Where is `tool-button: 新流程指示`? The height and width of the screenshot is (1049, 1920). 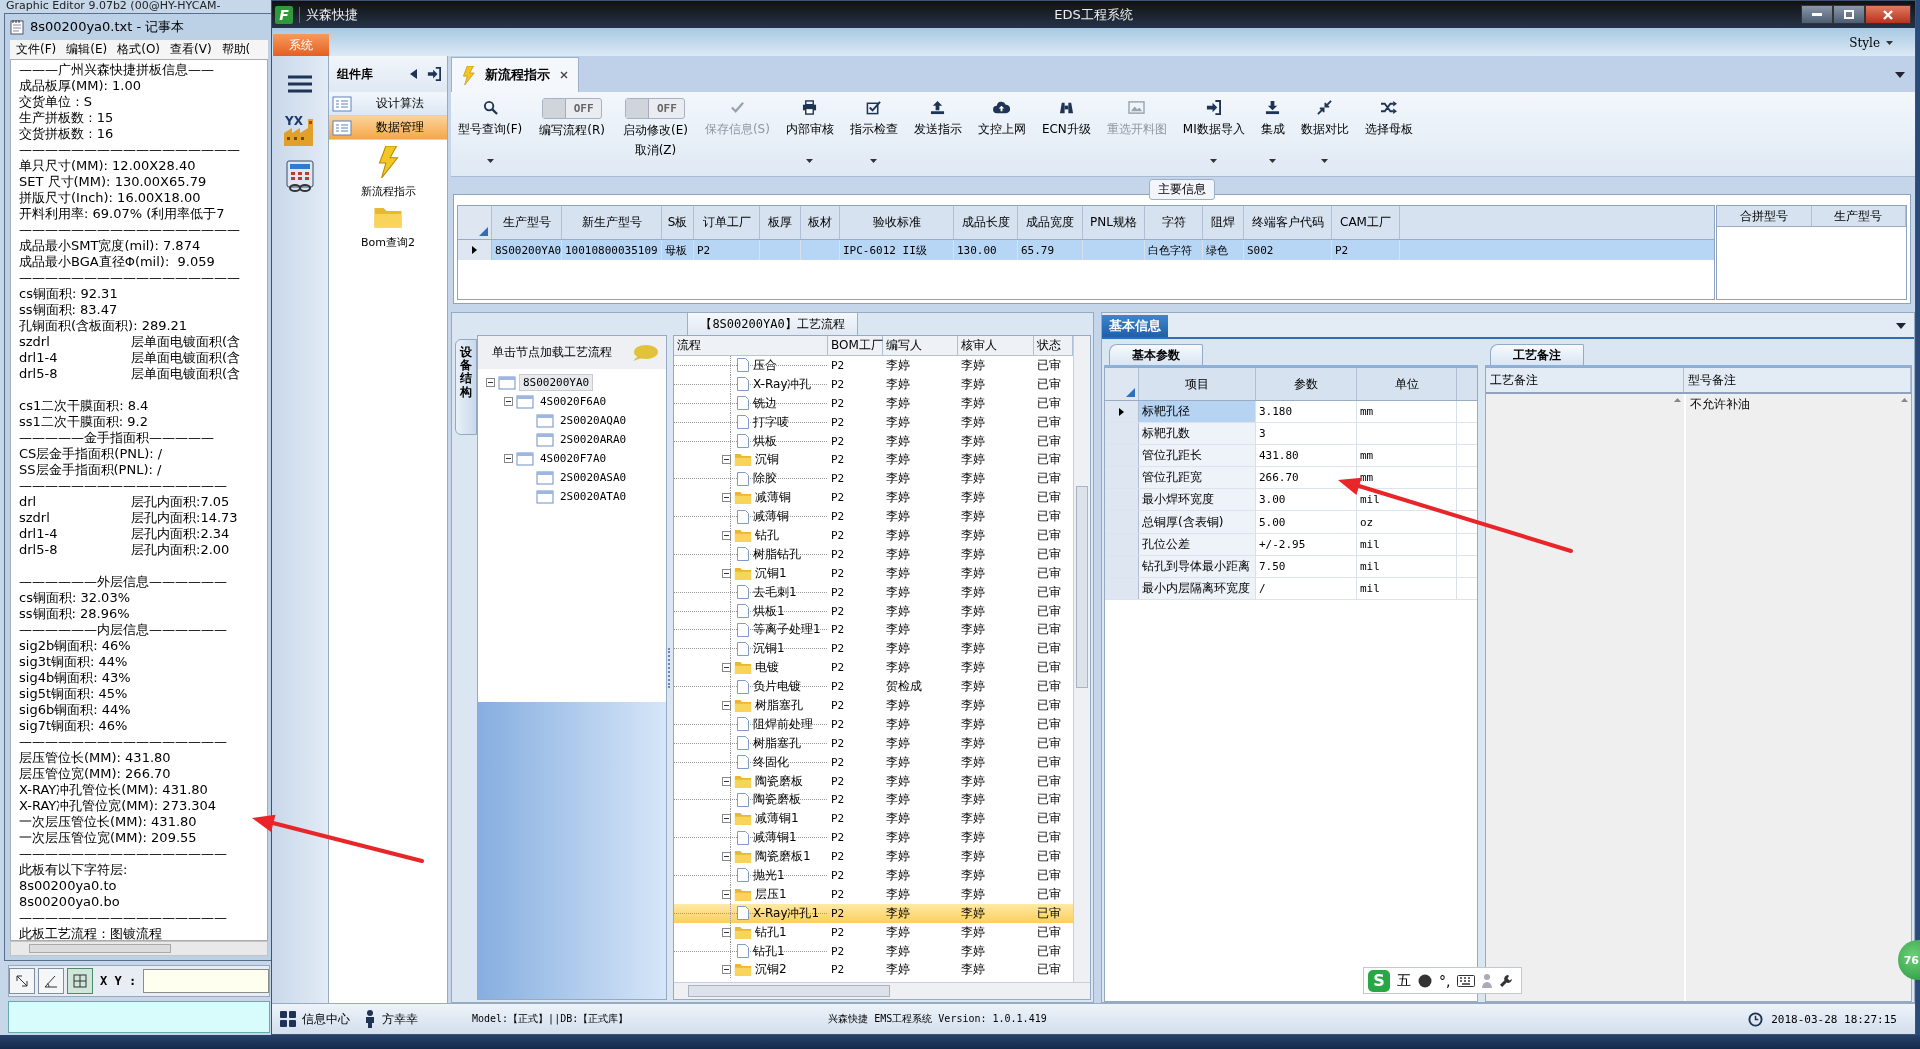
tool-button: 新流程指示 is located at coordinates (388, 172).